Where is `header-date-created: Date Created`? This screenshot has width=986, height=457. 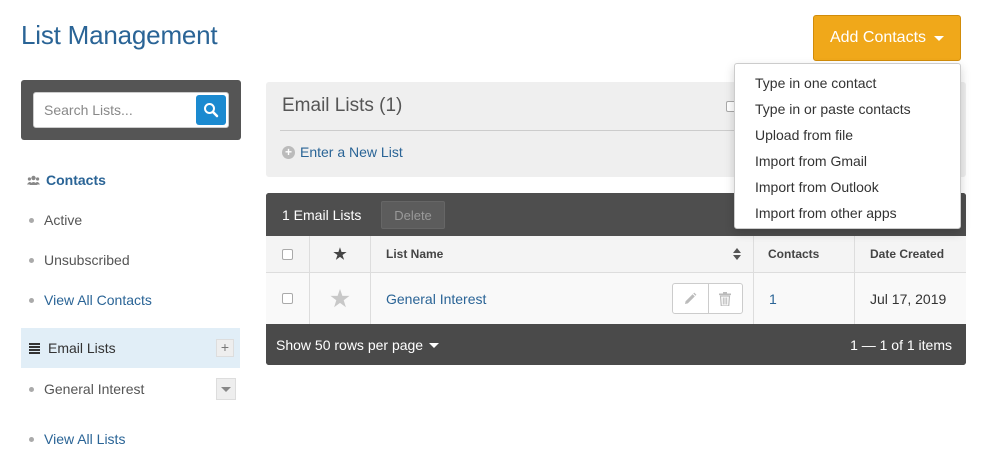 header-date-created: Date Created is located at coordinates (910, 254).